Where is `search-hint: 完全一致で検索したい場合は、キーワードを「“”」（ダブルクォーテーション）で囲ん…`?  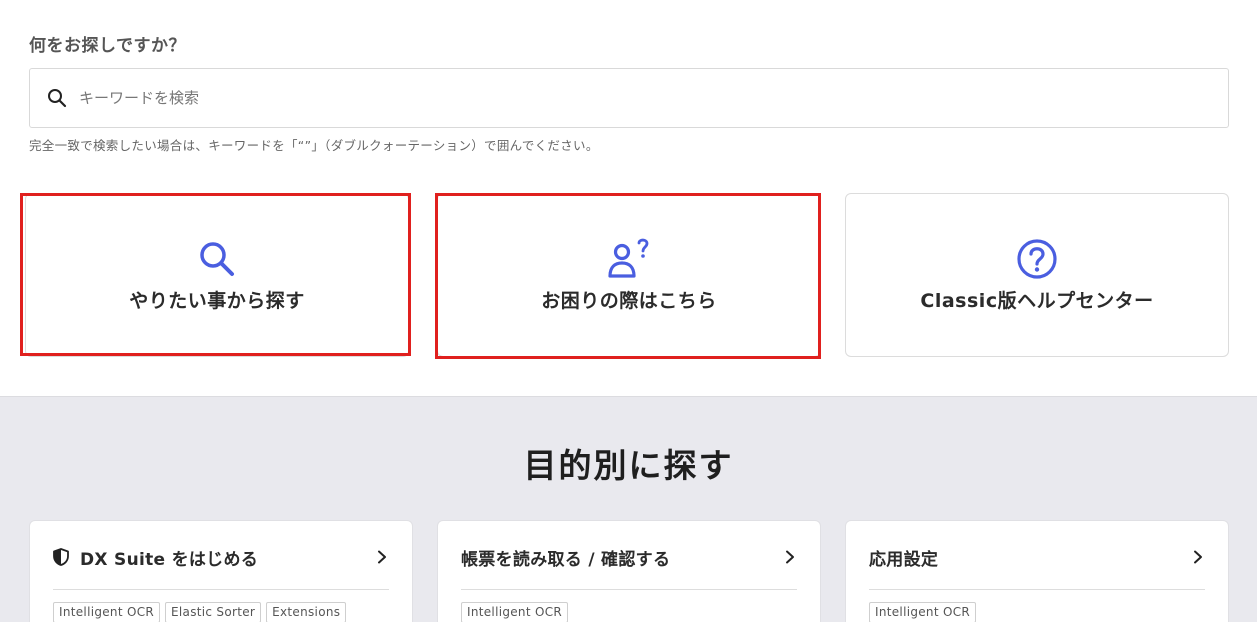 search-hint: 完全一致で検索したい場合は、キーワードを「“”」（ダブルクォーテーション）で囲ん… is located at coordinates (314, 145).